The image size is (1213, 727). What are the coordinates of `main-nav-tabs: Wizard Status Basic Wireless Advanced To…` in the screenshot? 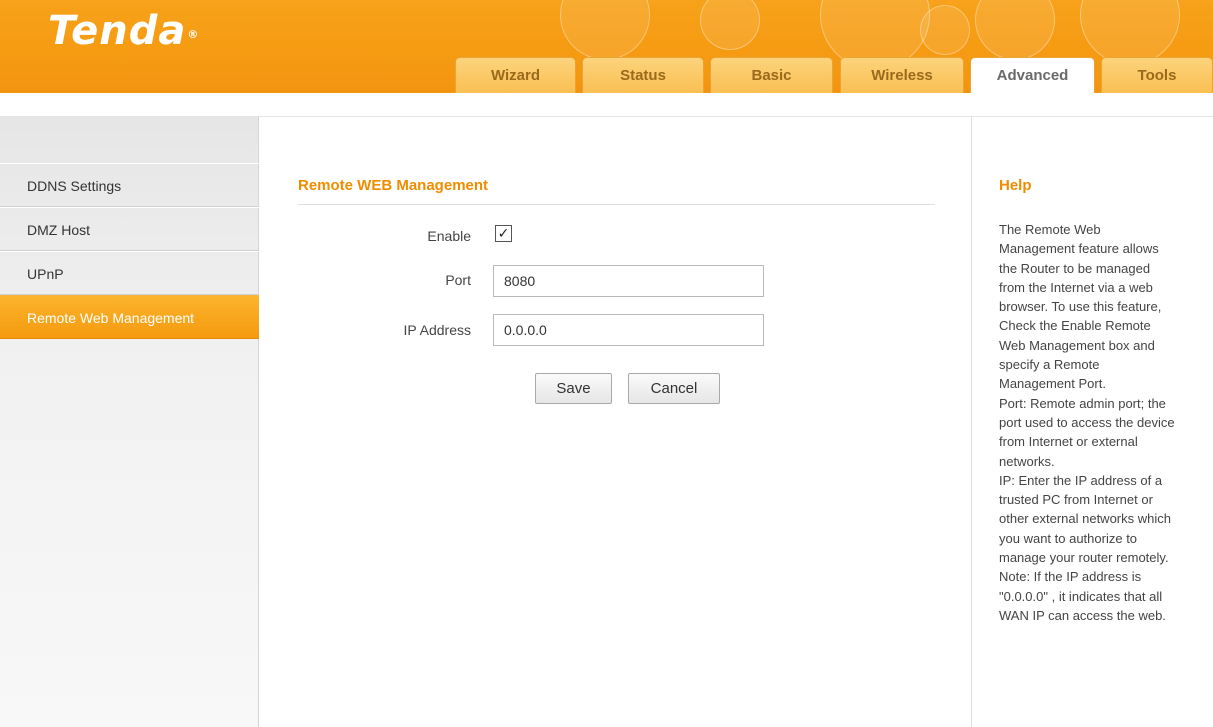 It's located at (606, 75).